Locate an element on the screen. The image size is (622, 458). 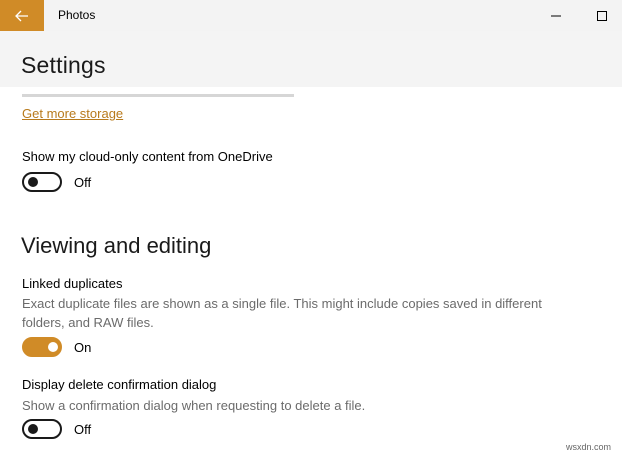
maximize-icon is located at coordinates (602, 15).